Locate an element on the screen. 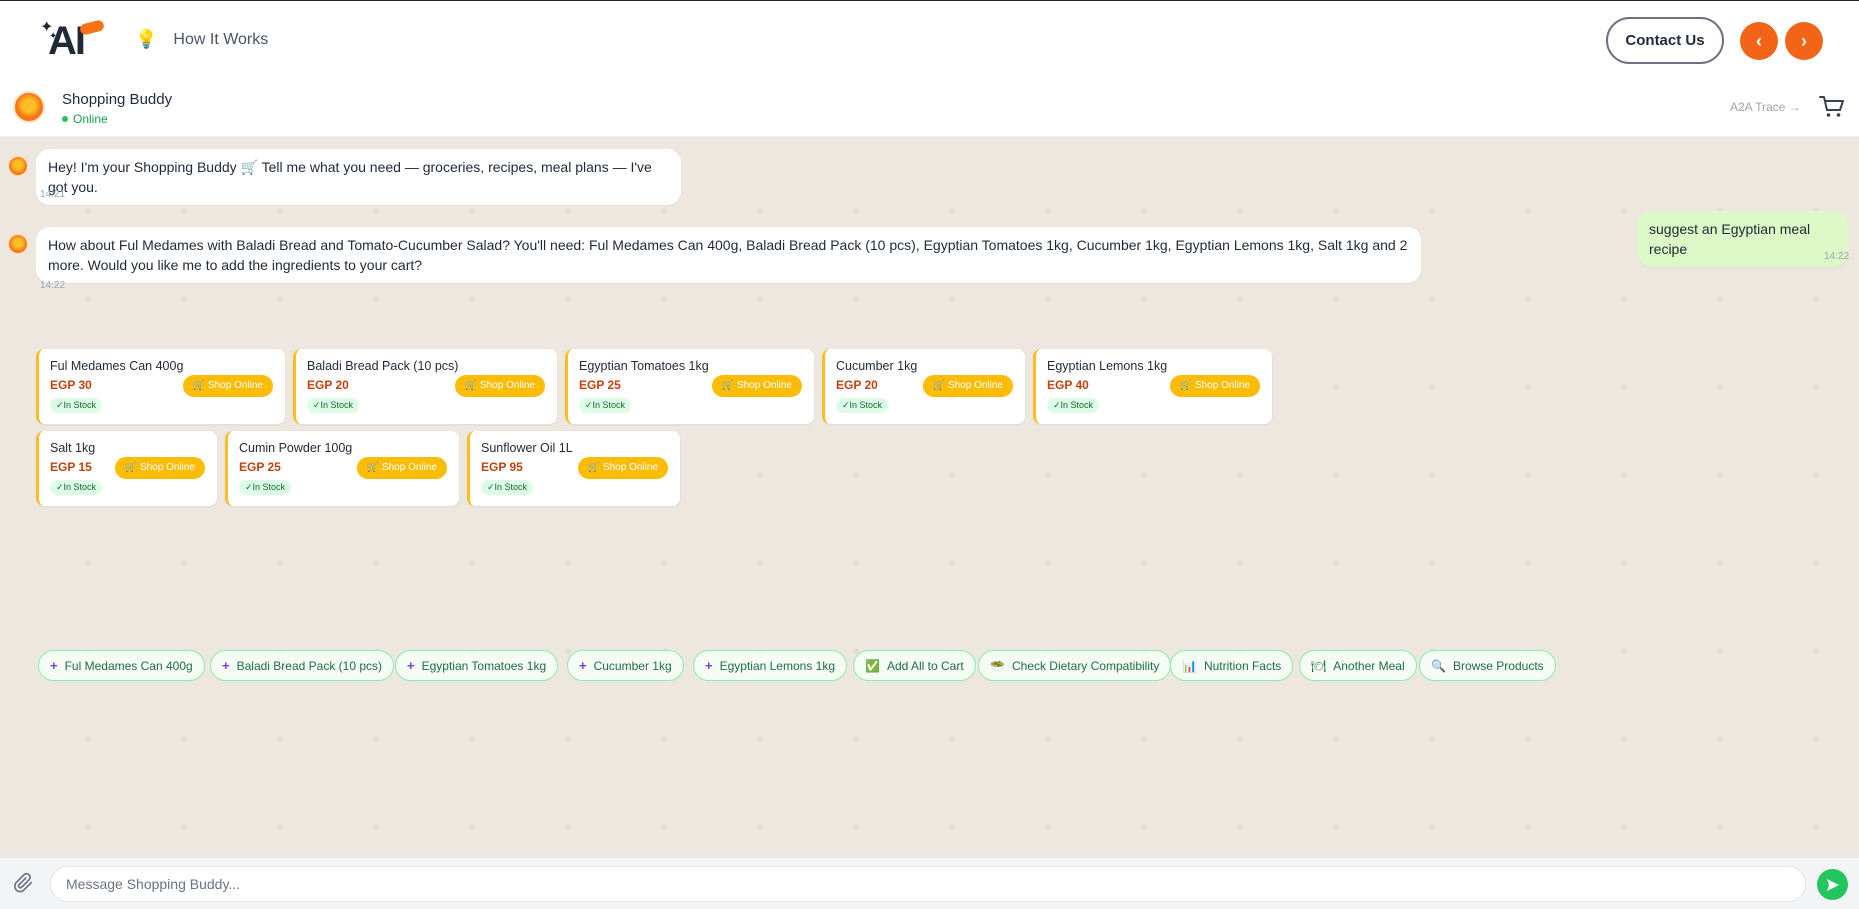 This screenshot has height=909, width=1859. paperclip-icon is located at coordinates (24, 883).